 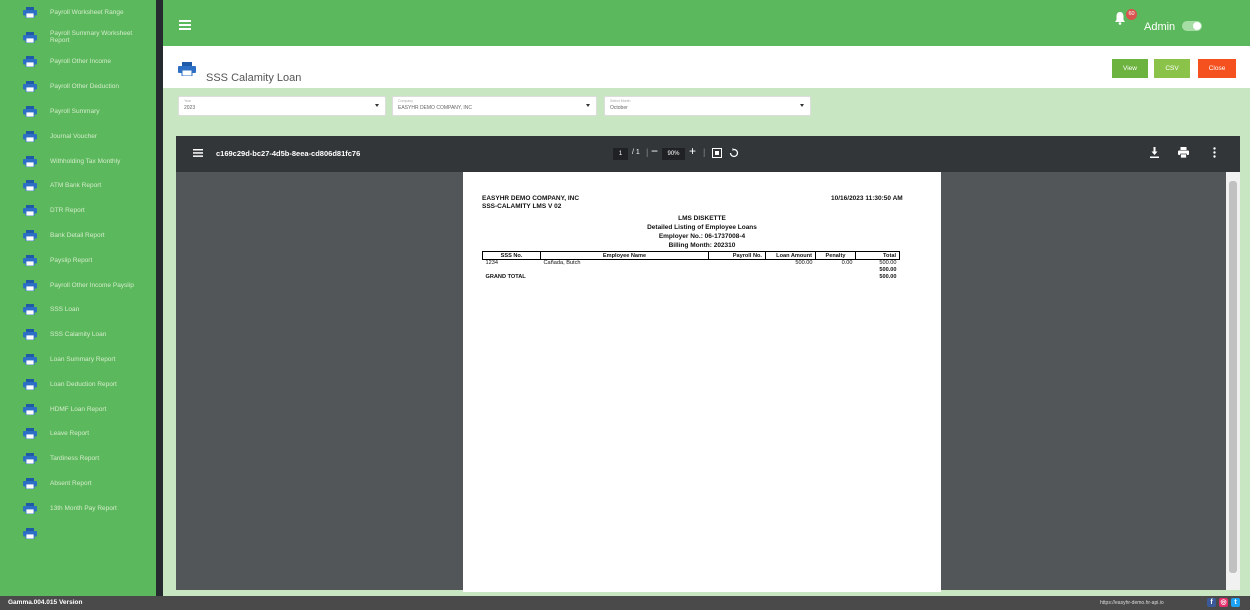 I want to click on col-sss-no: SSS No., so click(x=511, y=255).